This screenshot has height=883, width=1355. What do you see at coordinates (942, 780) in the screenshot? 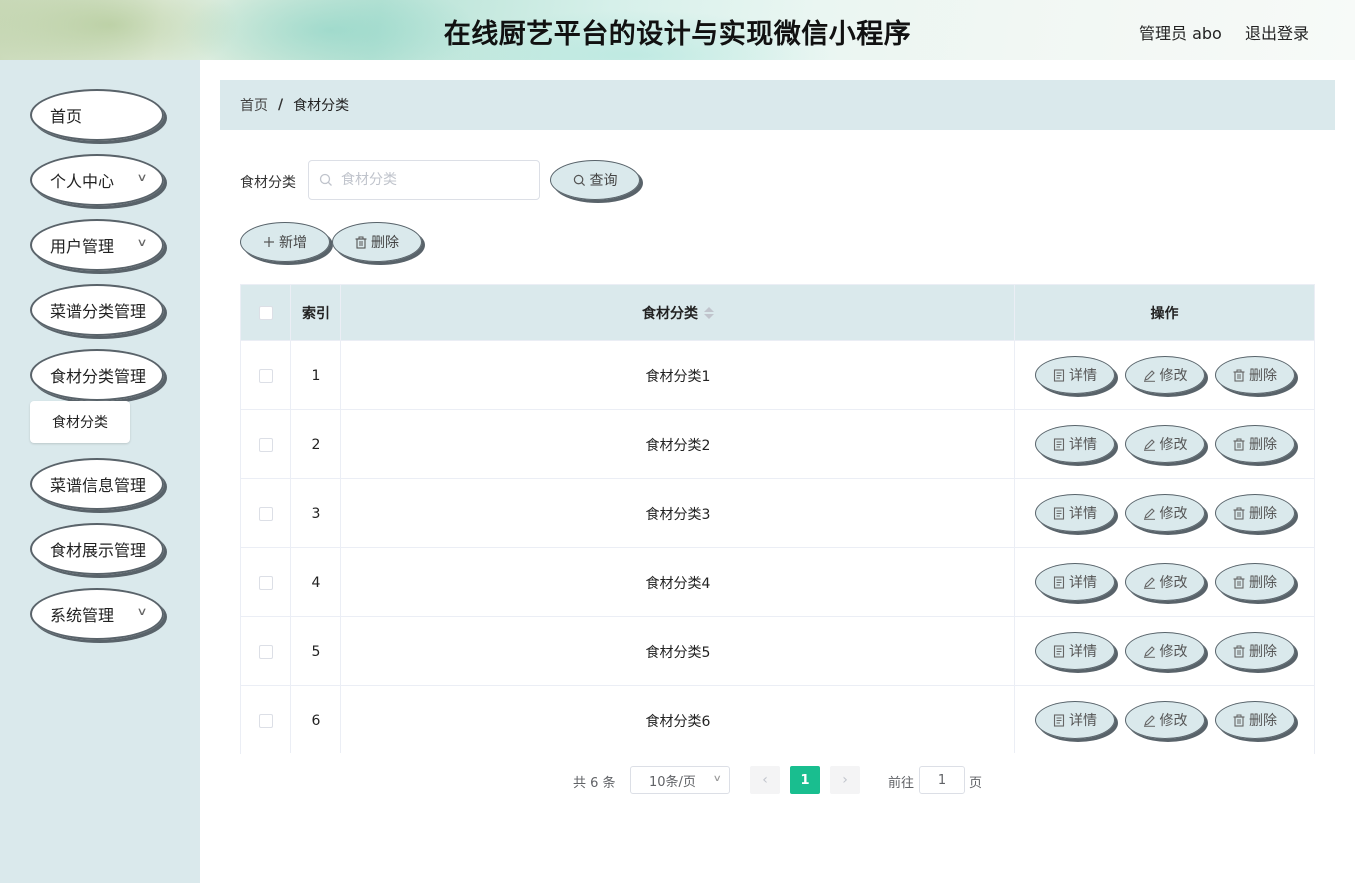
I see `goto-page-input: 1` at bounding box center [942, 780].